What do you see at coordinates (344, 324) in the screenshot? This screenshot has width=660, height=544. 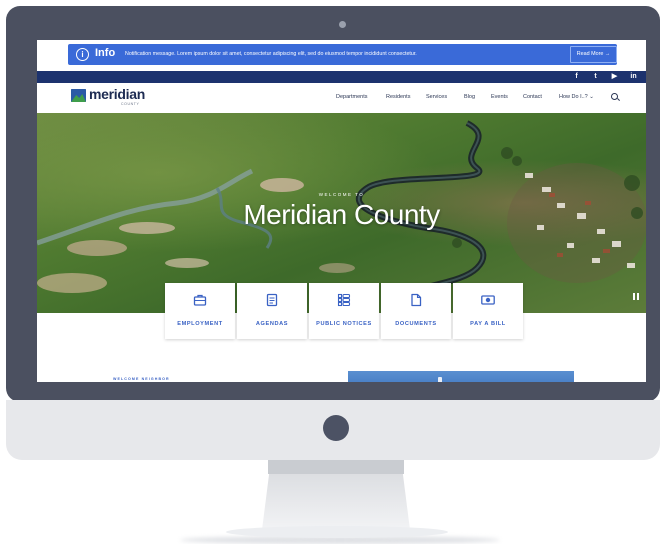 I see `quick-link-label: PUBLIC NOTICES` at bounding box center [344, 324].